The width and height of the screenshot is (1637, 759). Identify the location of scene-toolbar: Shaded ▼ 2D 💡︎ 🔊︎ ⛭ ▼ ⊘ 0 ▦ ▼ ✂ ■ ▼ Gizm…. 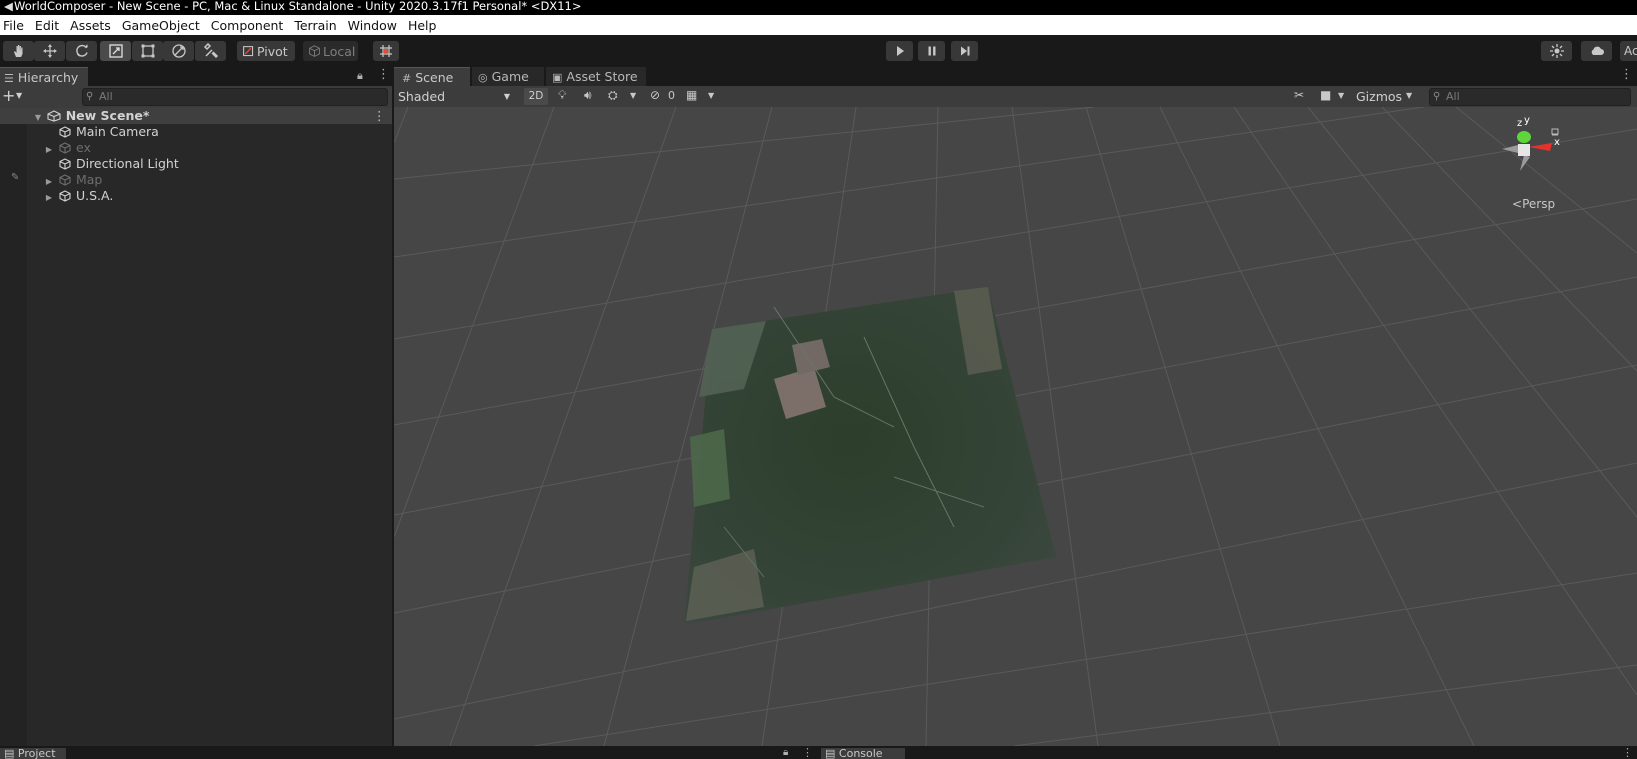
(1015, 96).